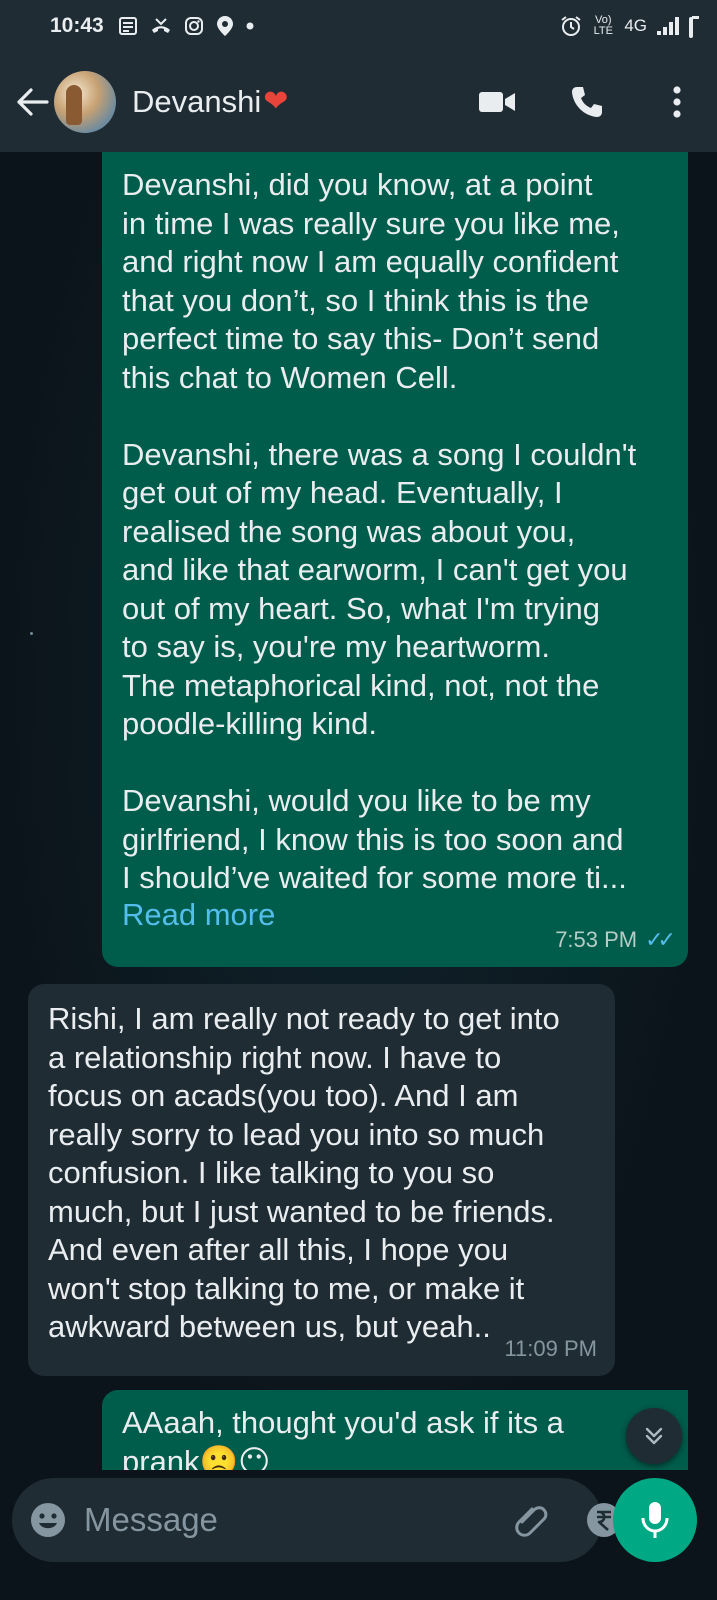  Describe the element at coordinates (358, 26) in the screenshot. I see `status-bar: 10:43 Vo) LTE 4G` at that location.